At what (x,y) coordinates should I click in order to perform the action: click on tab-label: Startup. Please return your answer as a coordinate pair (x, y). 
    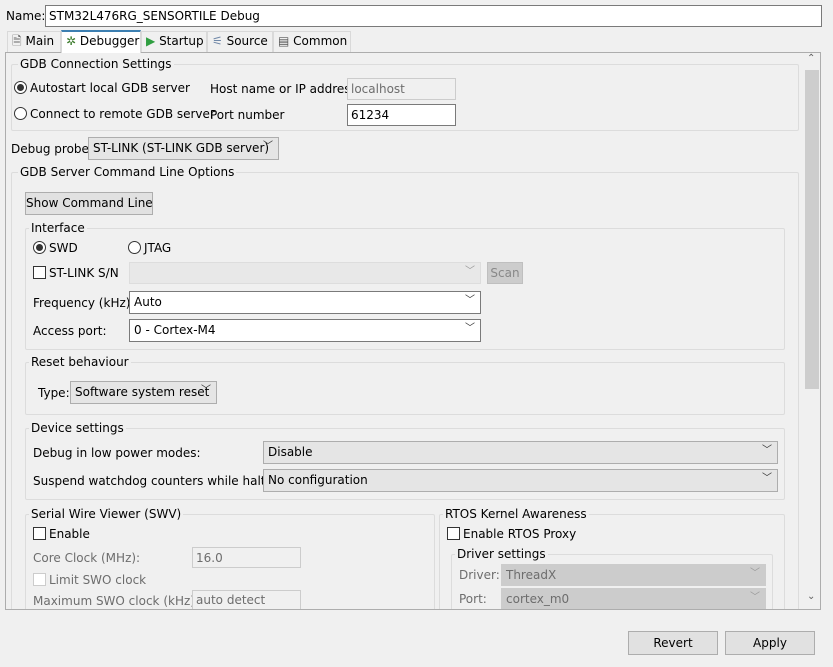
    Looking at the image, I should click on (181, 41).